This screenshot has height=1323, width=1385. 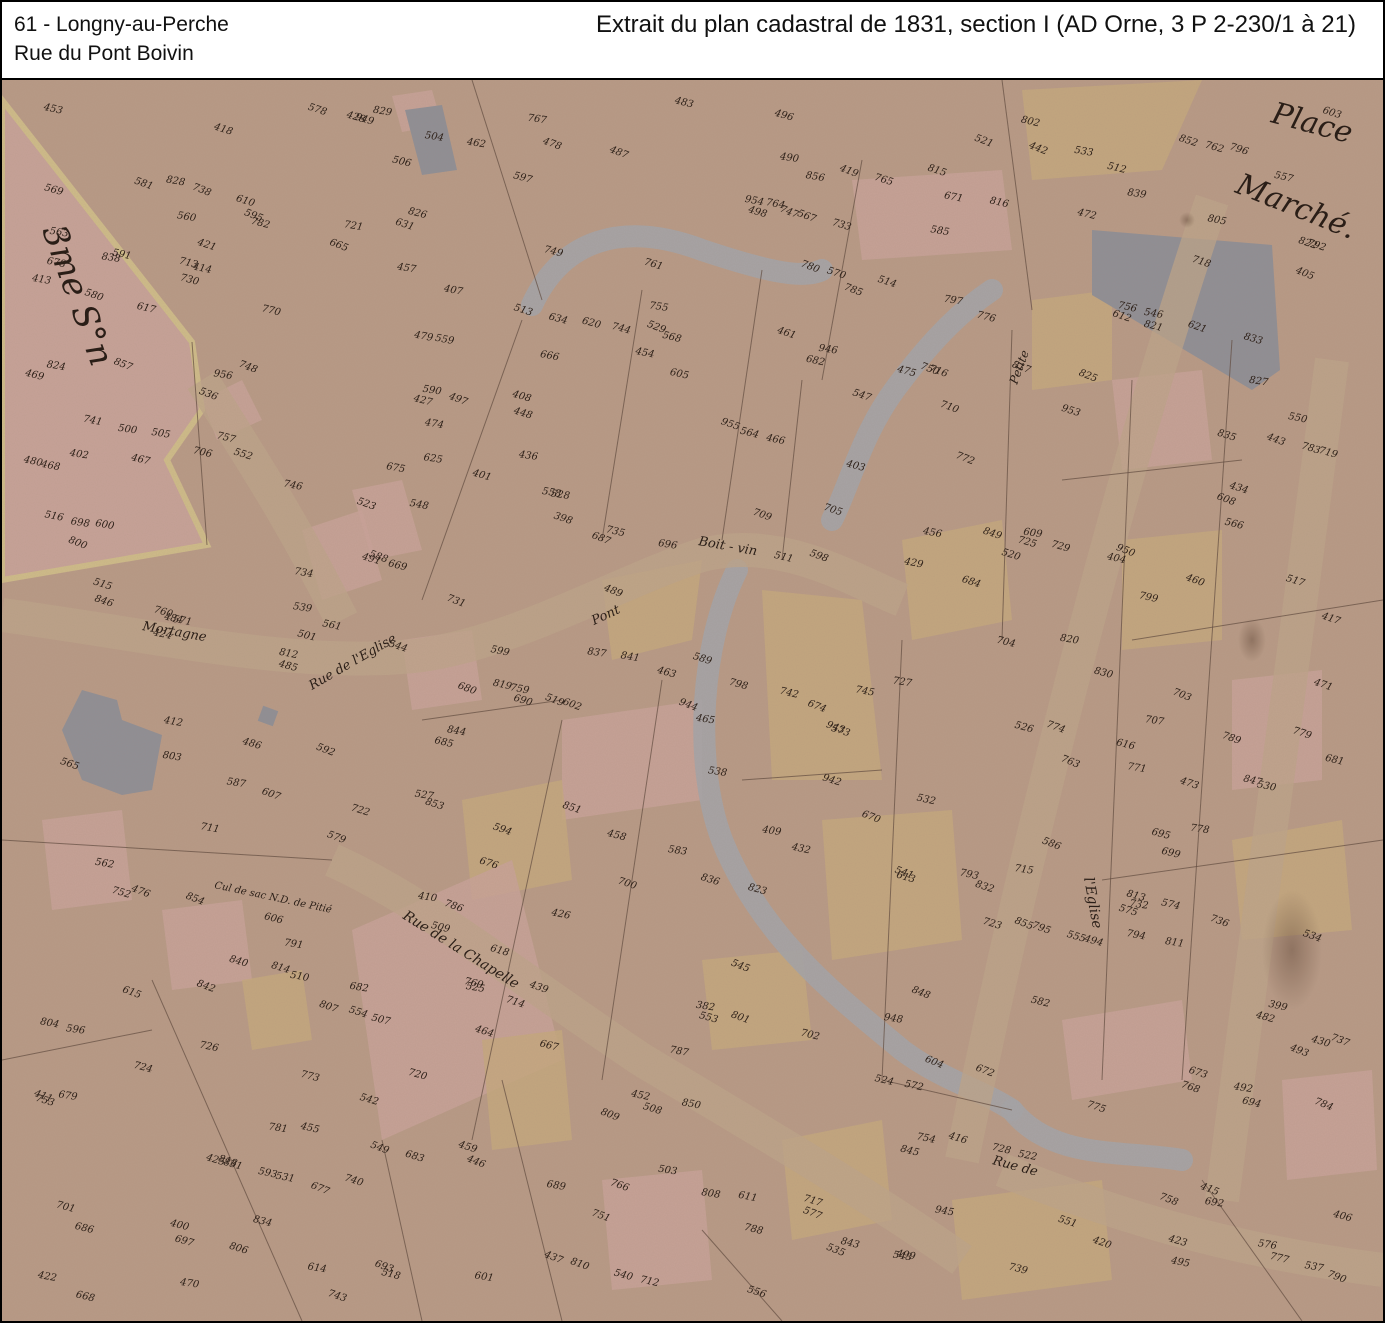 What do you see at coordinates (121, 24) in the screenshot?
I see `commune-label: 61 - Longny-au-Perche` at bounding box center [121, 24].